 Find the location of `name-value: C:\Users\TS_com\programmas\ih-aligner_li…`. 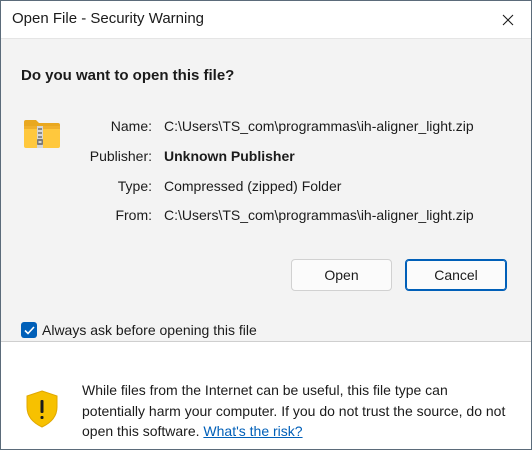

name-value: C:\Users\TS_com\programmas\ih-aligner_li… is located at coordinates (319, 126).